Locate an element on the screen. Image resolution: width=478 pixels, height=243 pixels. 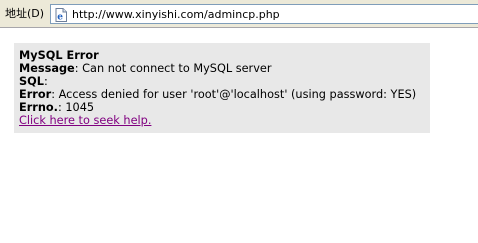
svg-text: e is located at coordinates (60, 18).